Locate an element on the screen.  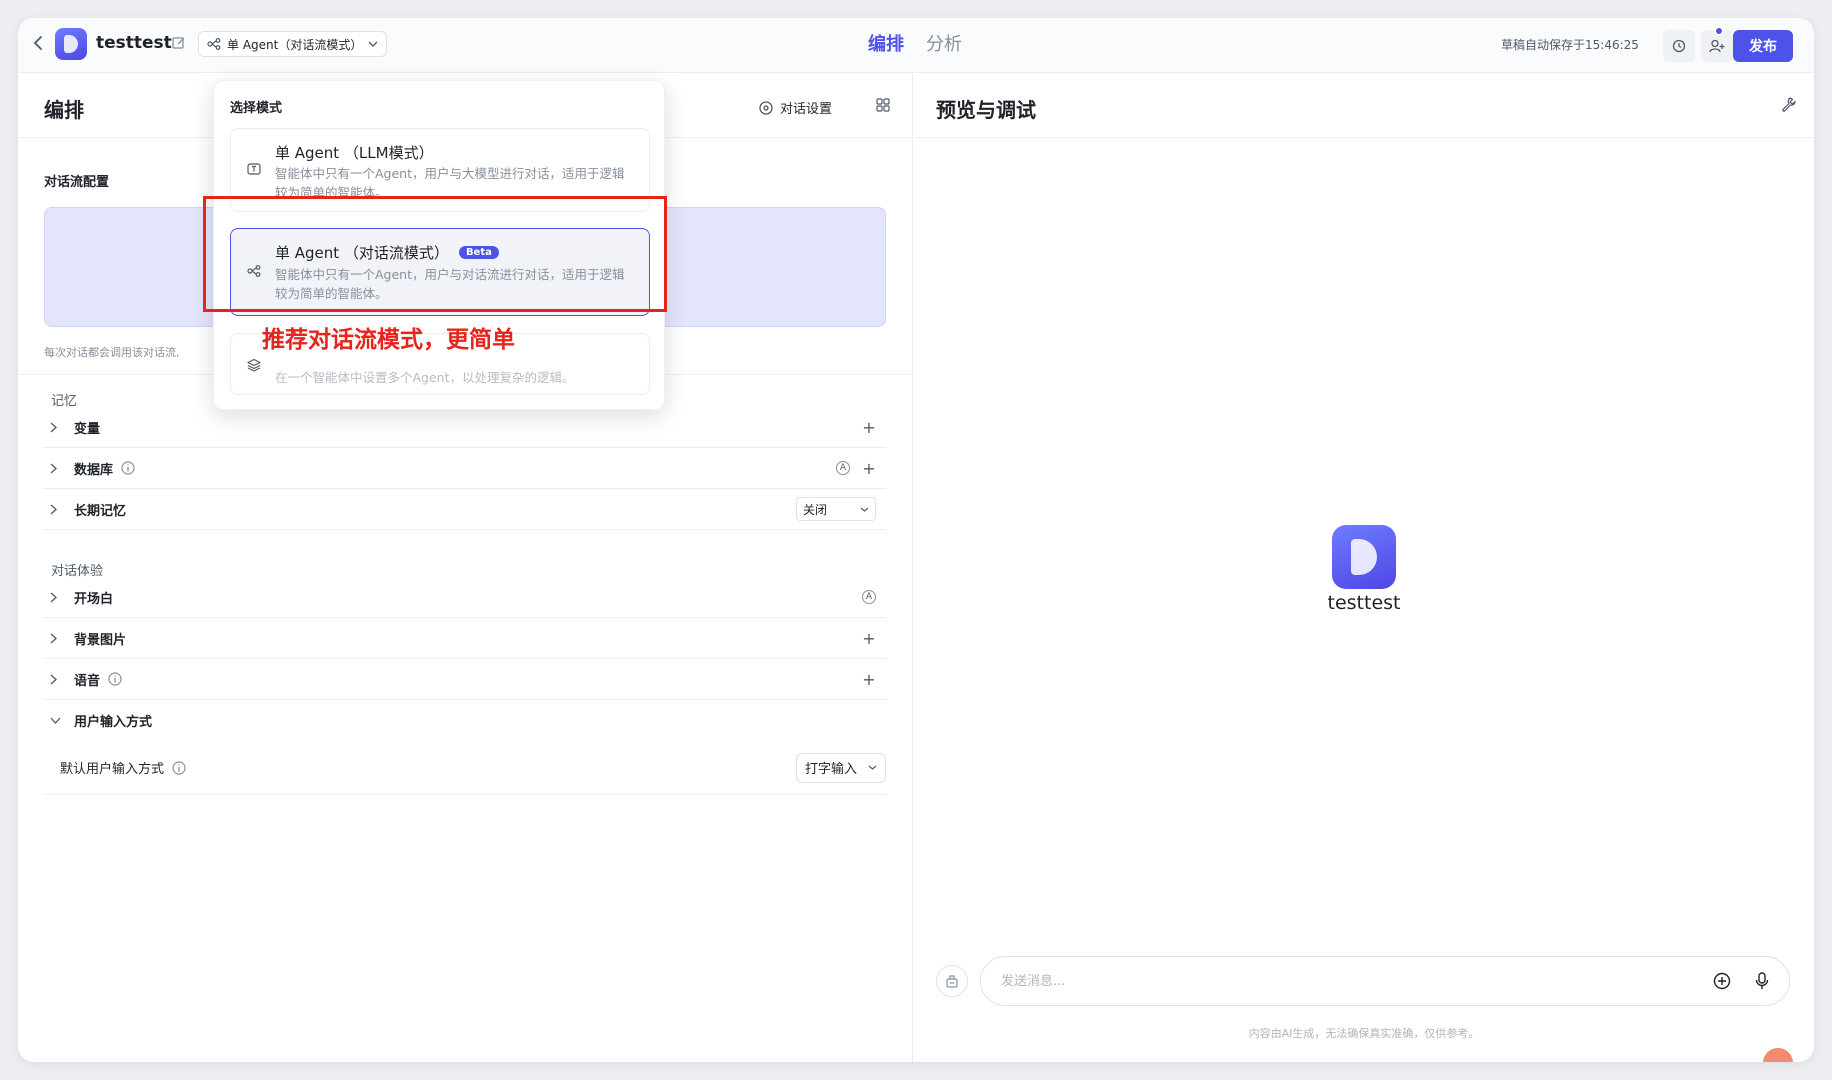
flow-note: 每次对话都会调用该对话流, is located at coordinates (112, 352).